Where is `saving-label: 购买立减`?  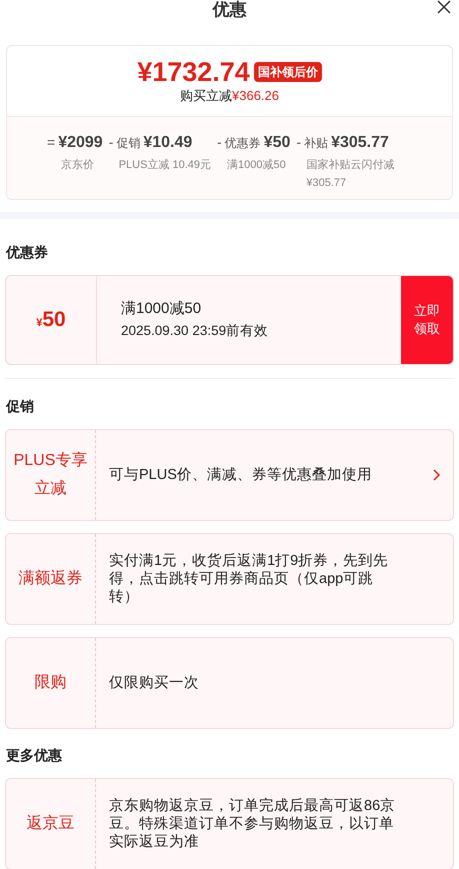
saving-label: 购买立减 is located at coordinates (206, 96).